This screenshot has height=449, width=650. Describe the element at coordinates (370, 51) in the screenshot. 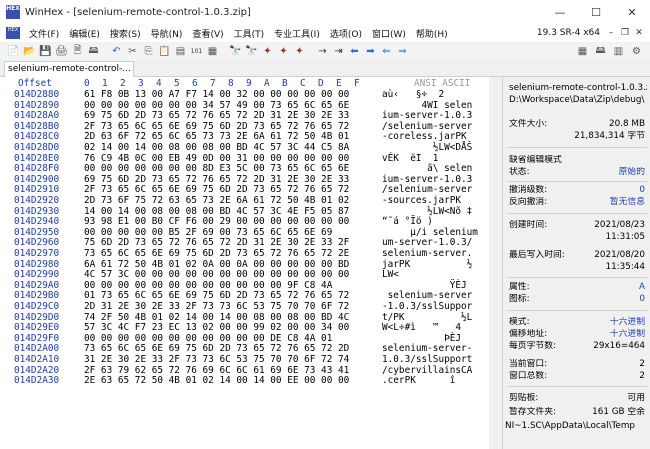

I see `forward-icon: ➡` at that location.